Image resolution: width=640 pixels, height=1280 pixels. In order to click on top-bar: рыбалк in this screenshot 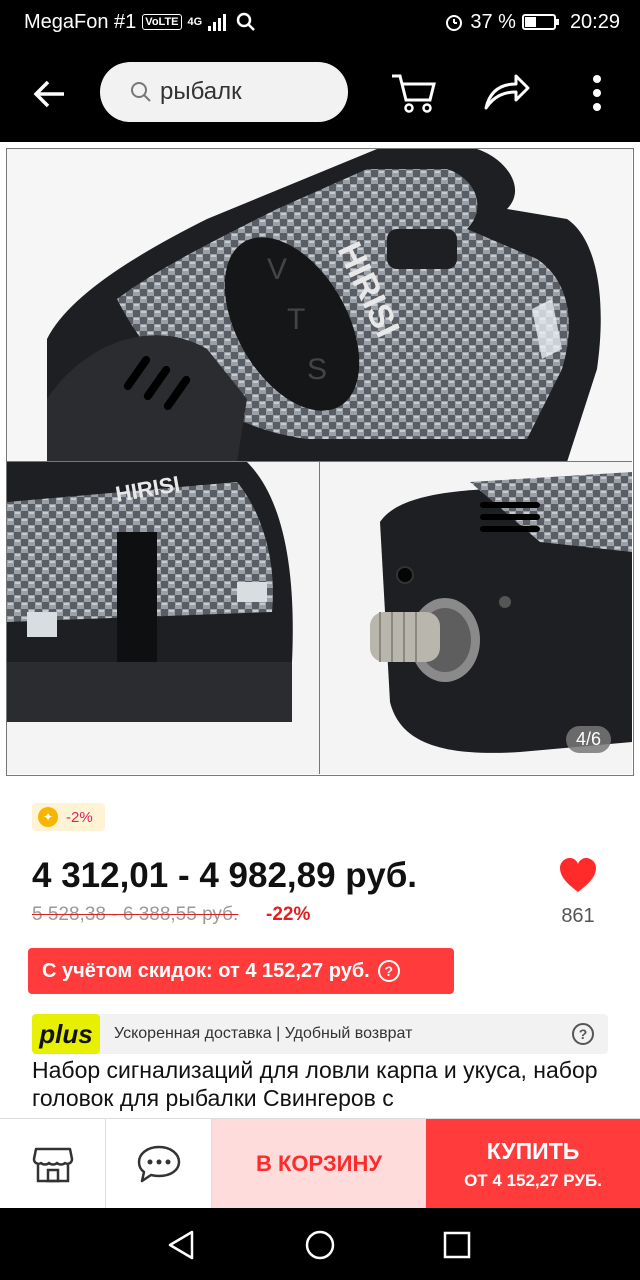, I will do `click(320, 93)`.